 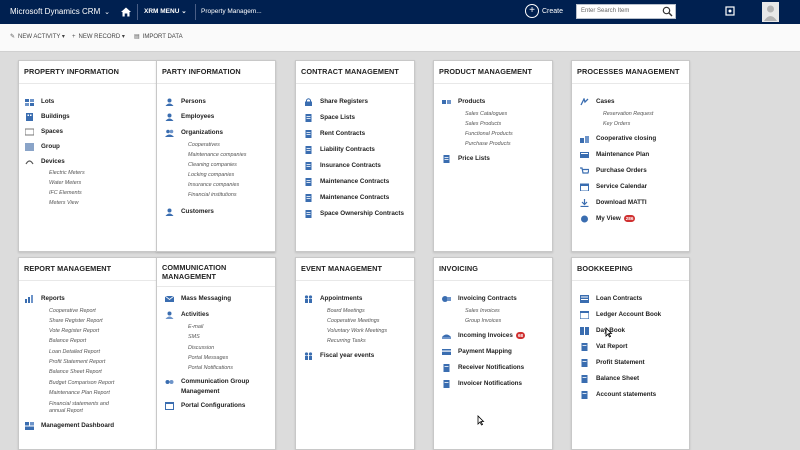 What do you see at coordinates (206, 298) in the screenshot?
I see `link-label: Mass Messaging` at bounding box center [206, 298].